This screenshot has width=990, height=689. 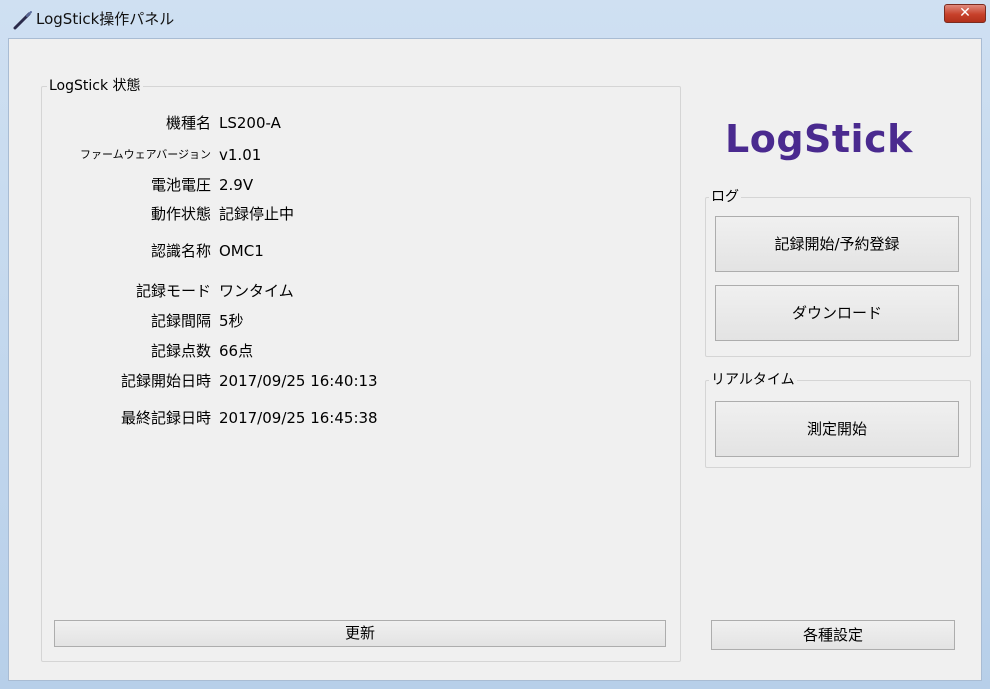 What do you see at coordinates (165, 381) in the screenshot?
I see `status-label: 記録開始日時` at bounding box center [165, 381].